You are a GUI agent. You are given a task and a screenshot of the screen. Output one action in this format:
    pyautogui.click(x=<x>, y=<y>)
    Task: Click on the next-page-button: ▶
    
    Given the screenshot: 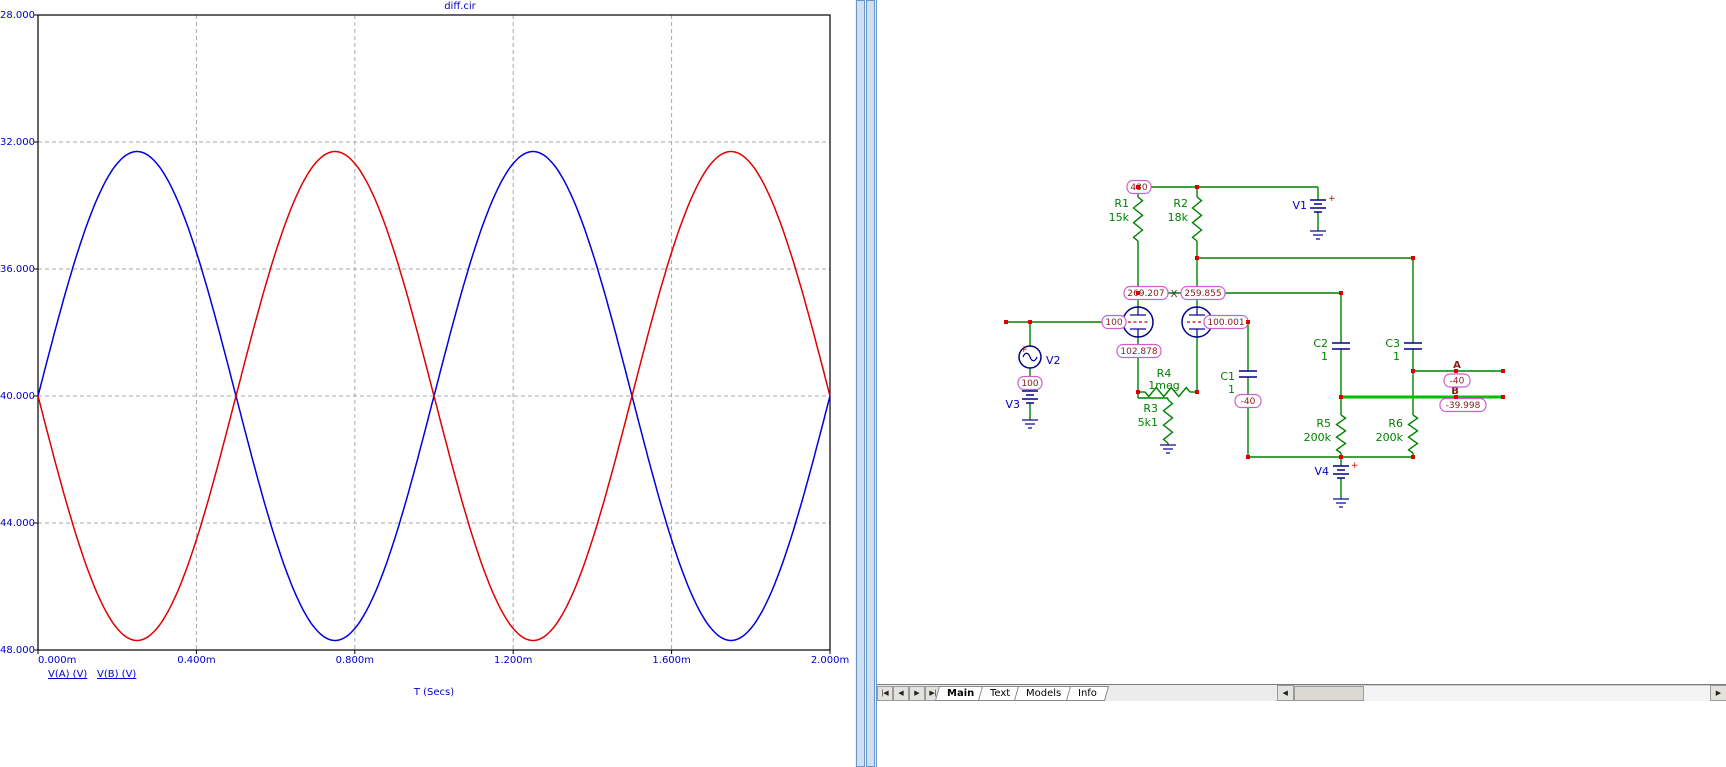 What is the action you would take?
    pyautogui.click(x=917, y=693)
    